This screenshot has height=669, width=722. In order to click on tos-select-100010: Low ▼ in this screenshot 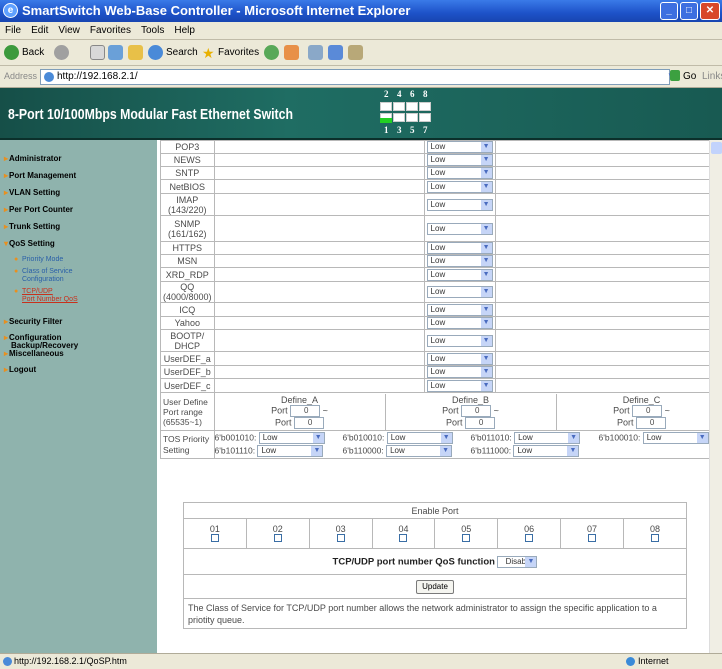, I will do `click(675, 438)`.